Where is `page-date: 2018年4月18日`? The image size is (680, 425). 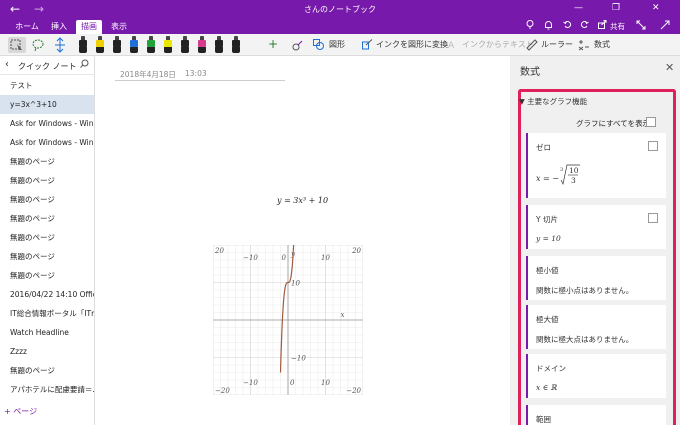
page-date: 2018年4月18日 is located at coordinates (148, 74).